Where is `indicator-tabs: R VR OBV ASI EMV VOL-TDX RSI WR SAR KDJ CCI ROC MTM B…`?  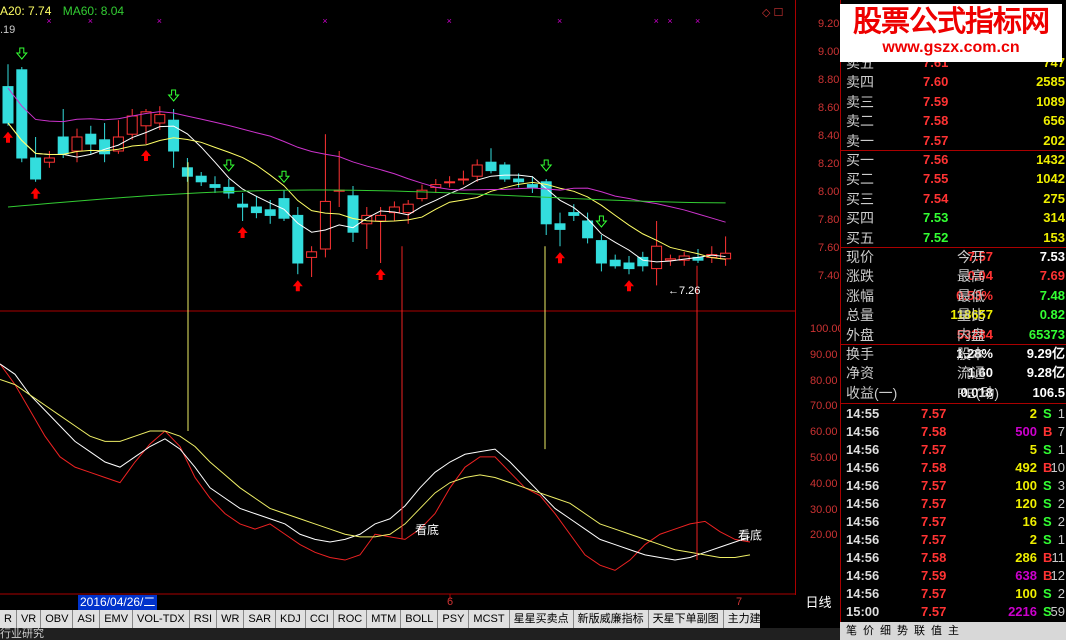 indicator-tabs: R VR OBV ASI EMV VOL-TDX RSI WR SAR KDJ CCI ROC MTM B… is located at coordinates (380, 619).